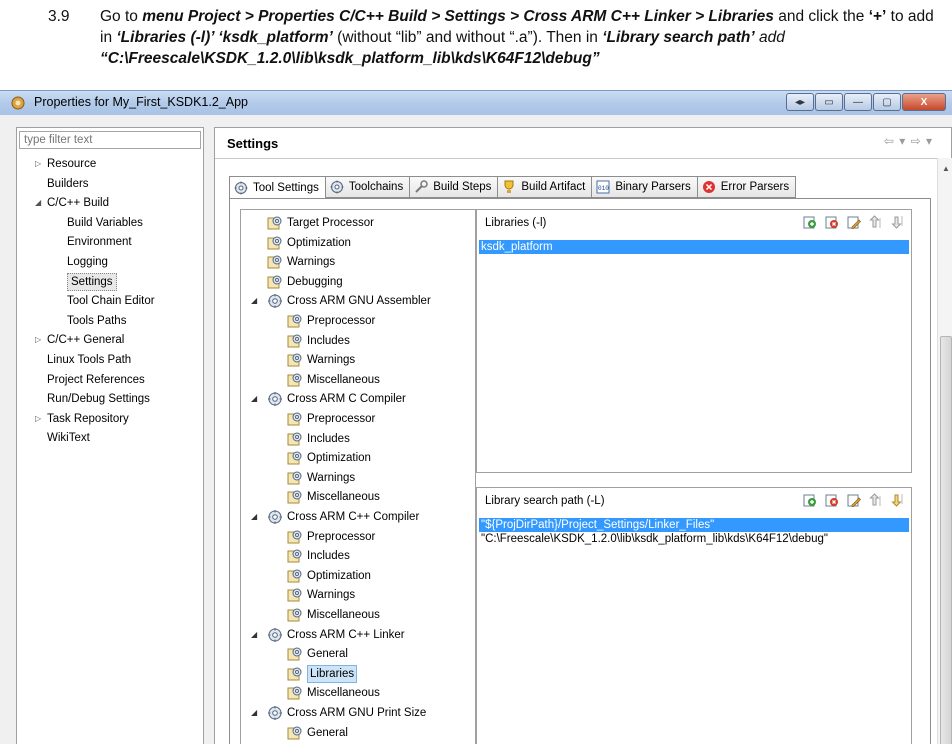 This screenshot has height=744, width=952. I want to click on tree-setting-node: Libraries, so click(322, 673).